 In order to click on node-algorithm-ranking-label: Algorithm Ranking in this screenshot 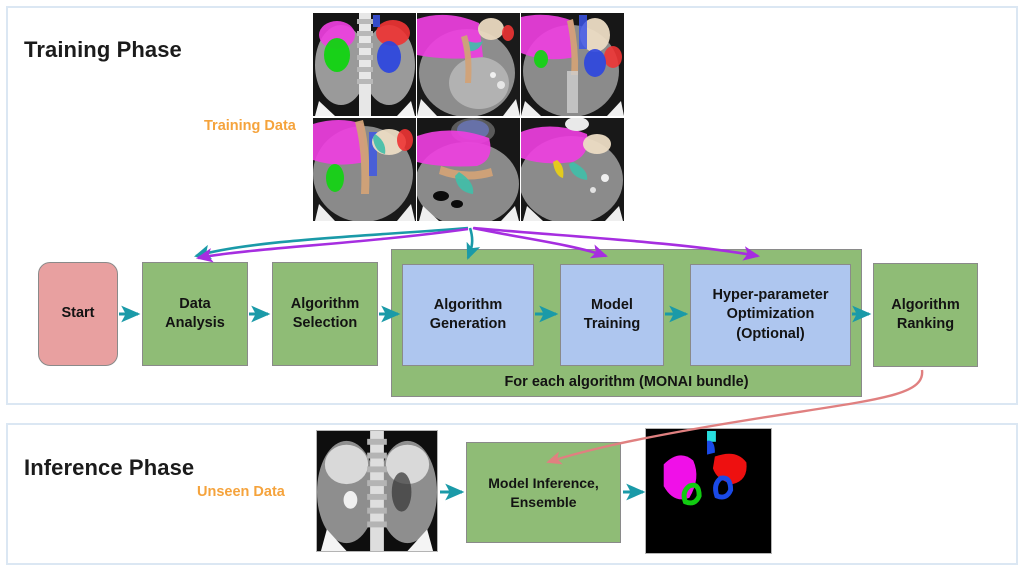, I will do `click(925, 314)`.